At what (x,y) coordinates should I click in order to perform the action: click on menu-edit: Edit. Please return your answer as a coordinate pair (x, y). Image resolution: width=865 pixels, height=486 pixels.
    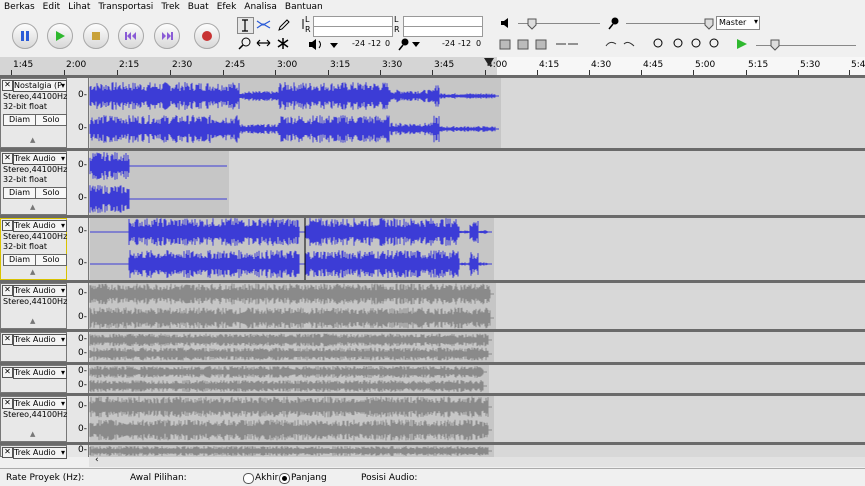
    Looking at the image, I should click on (51, 6).